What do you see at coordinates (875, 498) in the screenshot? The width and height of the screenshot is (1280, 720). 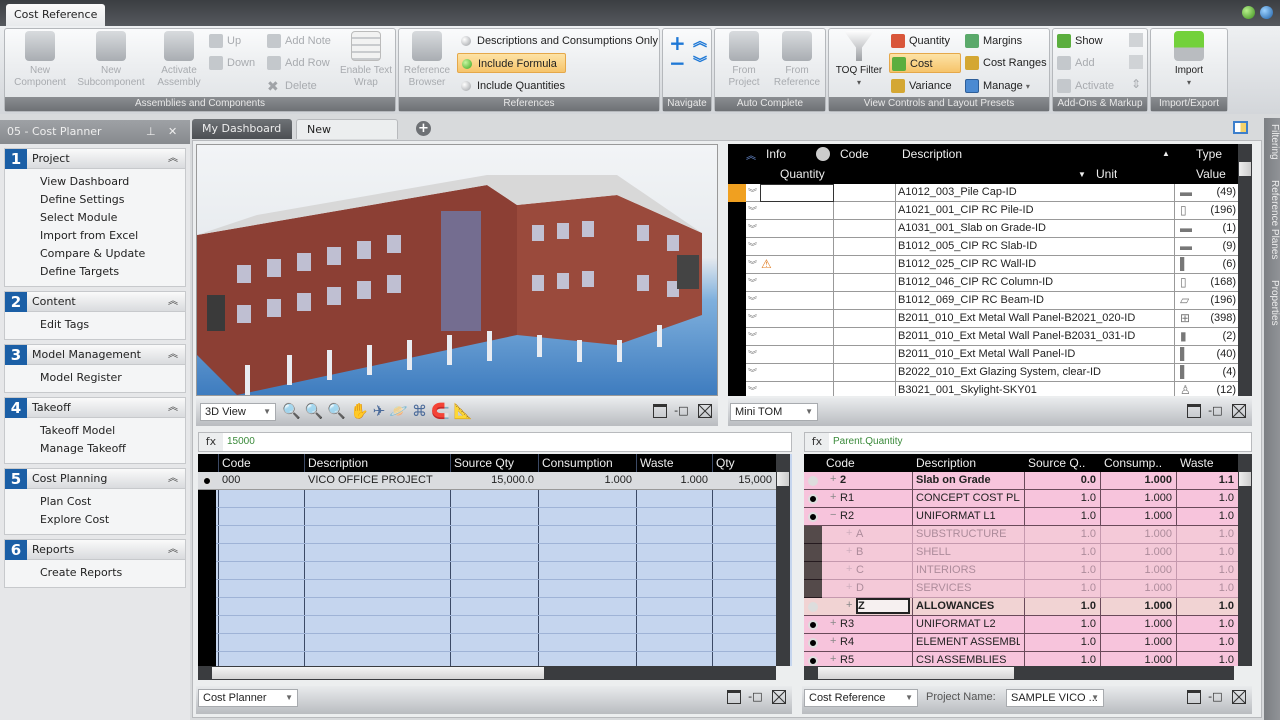 I see `reference-cell-code: R1` at bounding box center [875, 498].